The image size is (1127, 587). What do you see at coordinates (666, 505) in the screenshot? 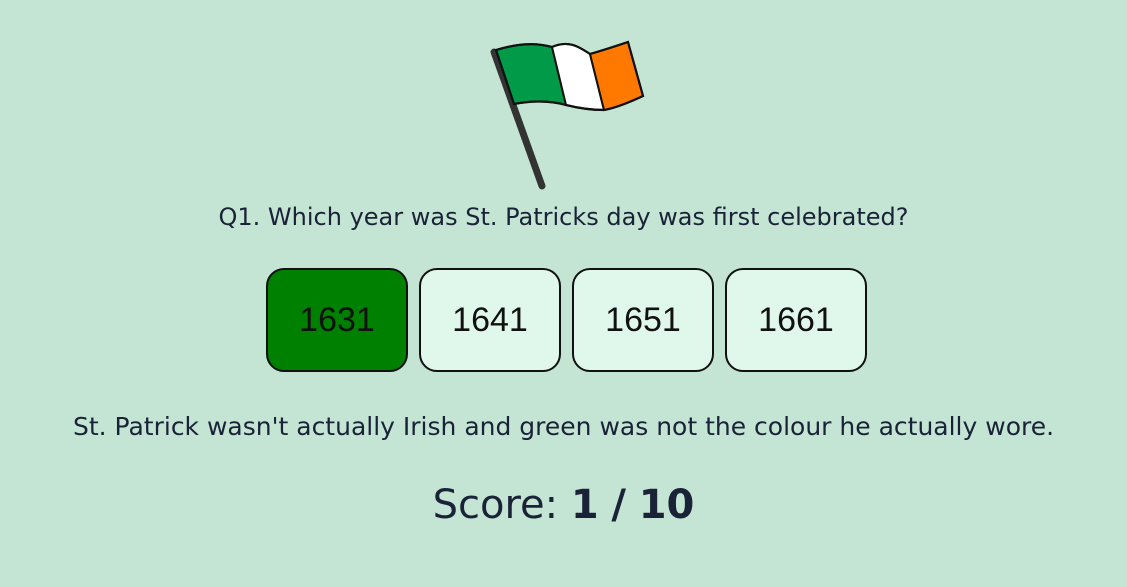
I see `score-total: 10` at bounding box center [666, 505].